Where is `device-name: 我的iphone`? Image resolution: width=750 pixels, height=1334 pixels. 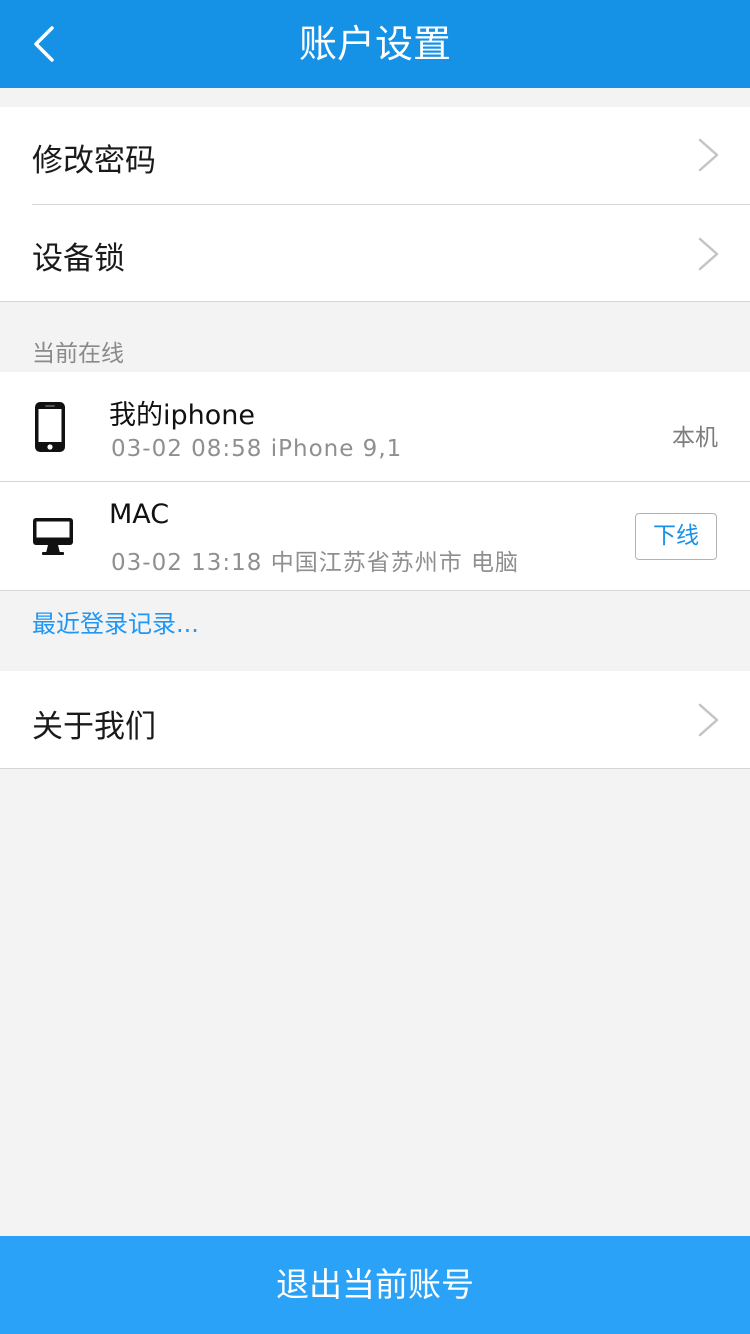
device-name: 我的iphone is located at coordinates (182, 415).